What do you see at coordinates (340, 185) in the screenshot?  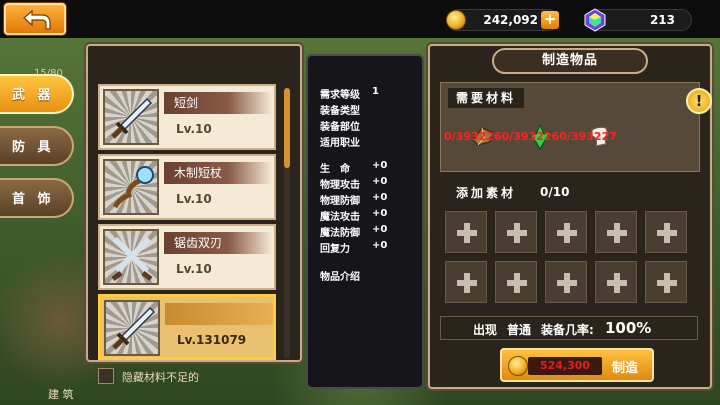 I see `stat-patk-label: 物理攻击` at bounding box center [340, 185].